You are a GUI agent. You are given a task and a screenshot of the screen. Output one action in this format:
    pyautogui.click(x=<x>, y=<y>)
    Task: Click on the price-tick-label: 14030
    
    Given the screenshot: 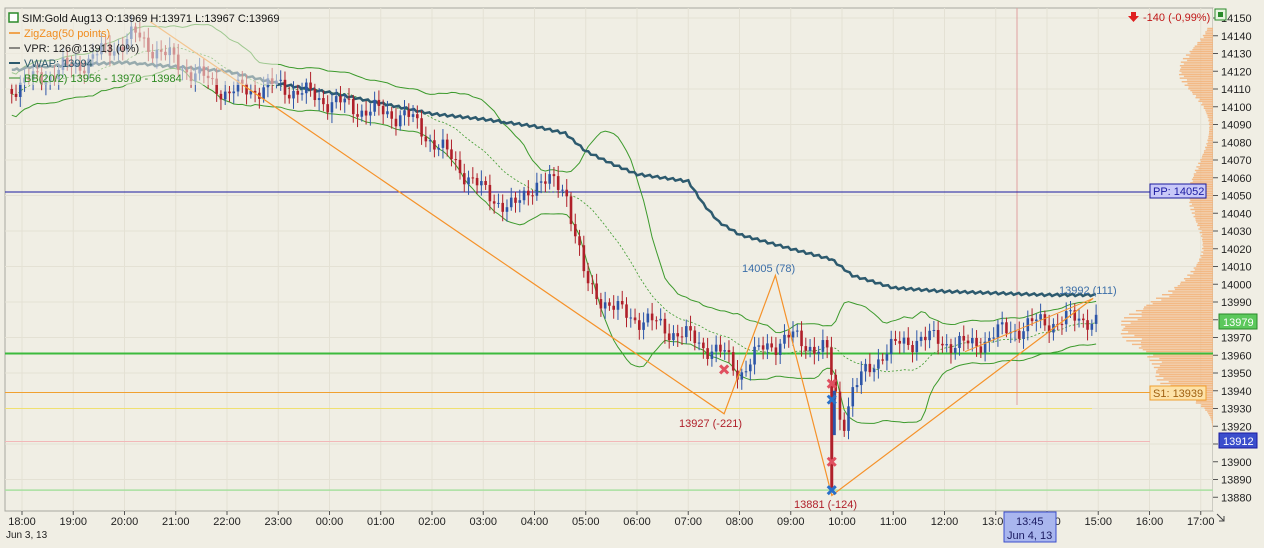 What is the action you would take?
    pyautogui.click(x=1236, y=232)
    